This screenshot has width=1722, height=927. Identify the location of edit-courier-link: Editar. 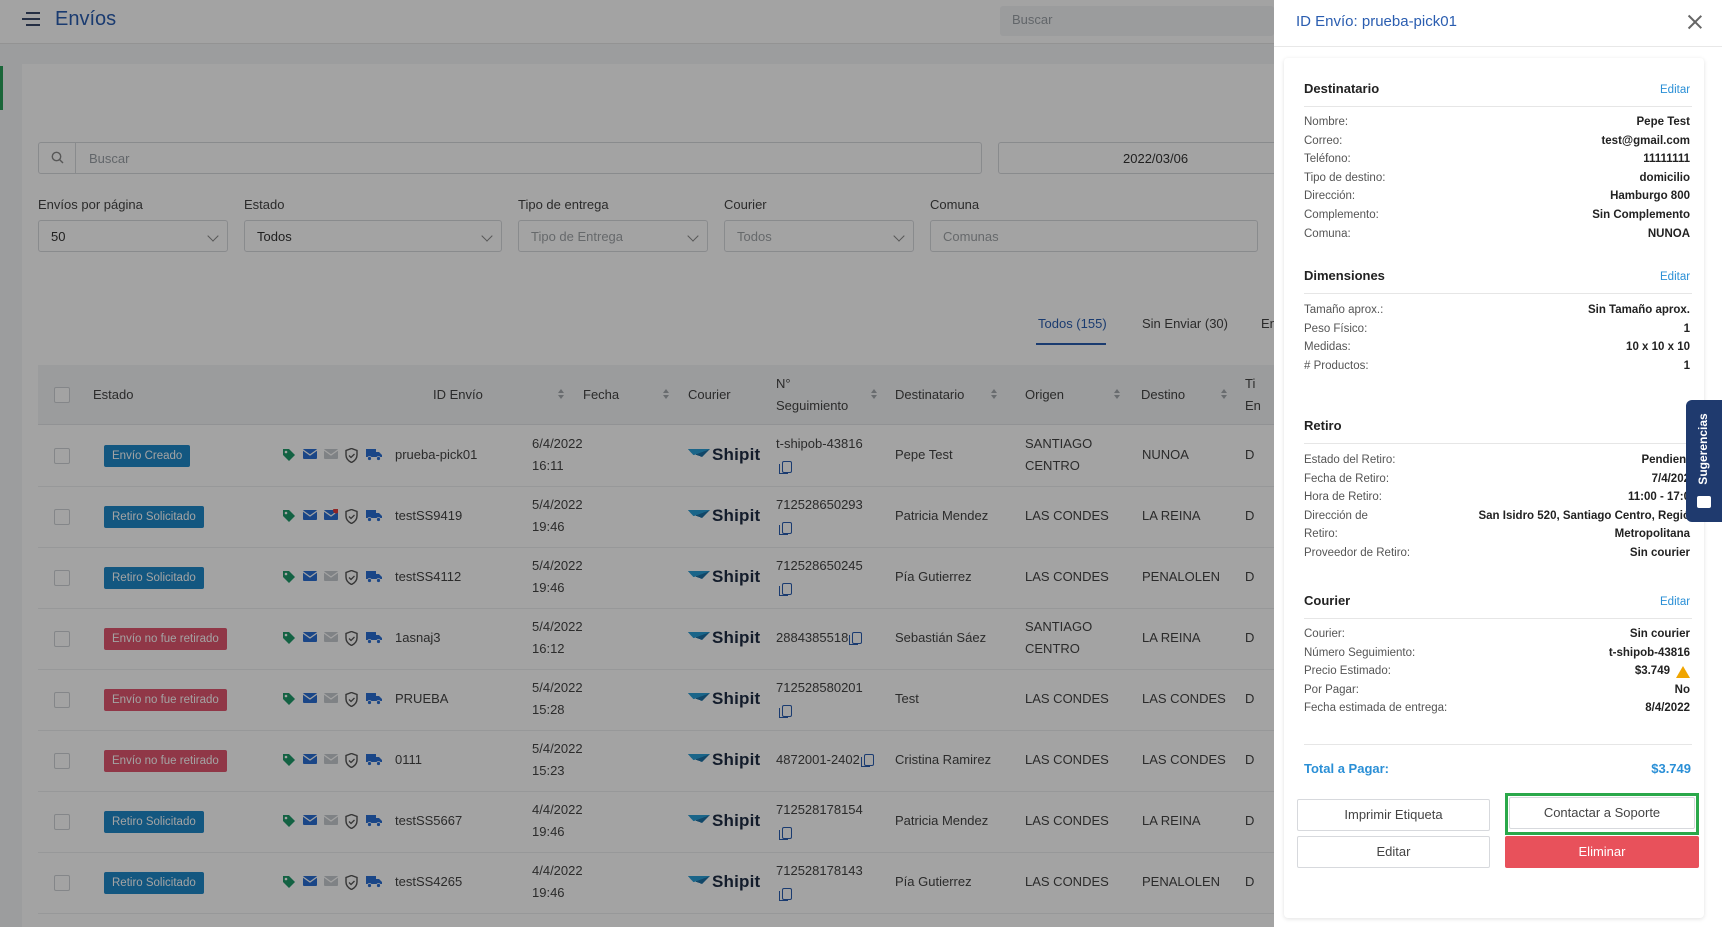
(1675, 602).